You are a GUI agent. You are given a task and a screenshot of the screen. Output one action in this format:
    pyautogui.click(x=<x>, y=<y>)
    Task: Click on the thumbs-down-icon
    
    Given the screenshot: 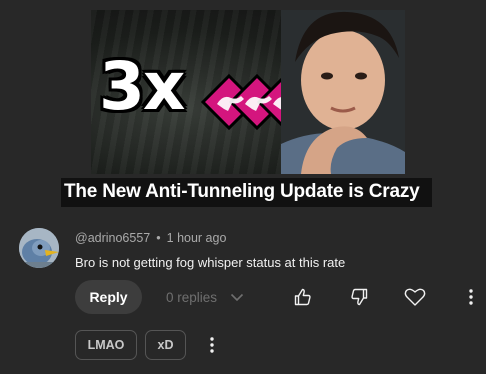 What is the action you would take?
    pyautogui.click(x=359, y=297)
    